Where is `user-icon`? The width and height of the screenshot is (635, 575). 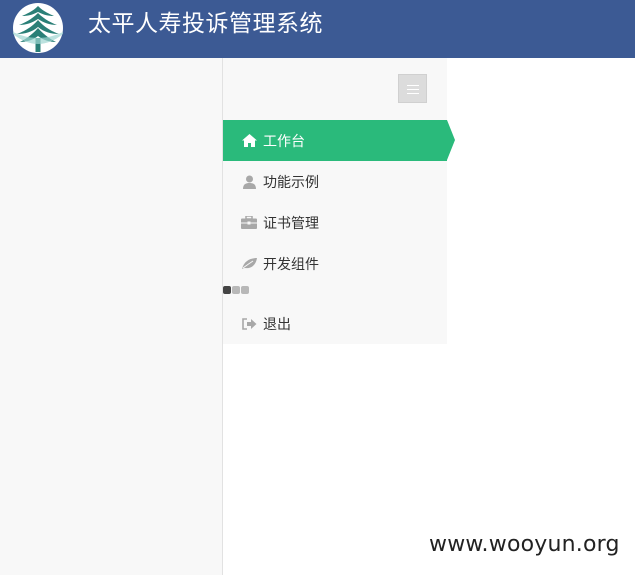 user-icon is located at coordinates (249, 182).